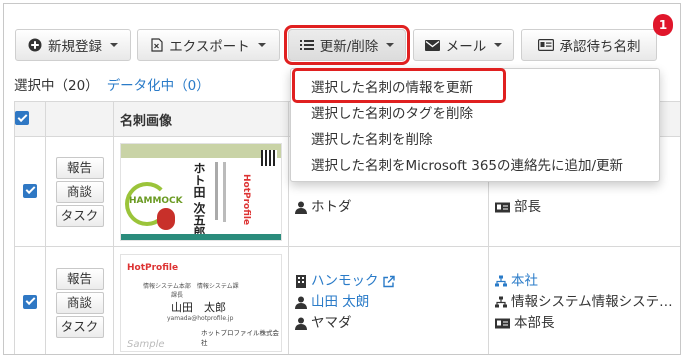  Describe the element at coordinates (158, 84) in the screenshot. I see `digitizing-link: データ化中（0）` at that location.